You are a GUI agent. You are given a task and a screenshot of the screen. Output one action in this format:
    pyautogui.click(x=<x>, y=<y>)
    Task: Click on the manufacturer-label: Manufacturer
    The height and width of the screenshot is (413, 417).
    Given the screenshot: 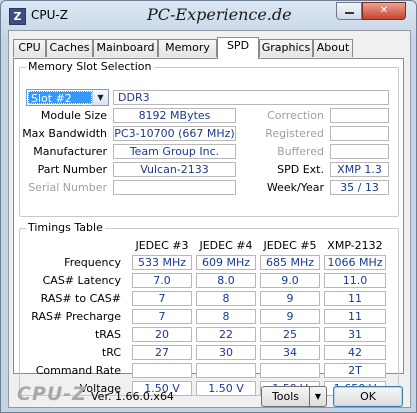 What is the action you would take?
    pyautogui.click(x=70, y=151)
    